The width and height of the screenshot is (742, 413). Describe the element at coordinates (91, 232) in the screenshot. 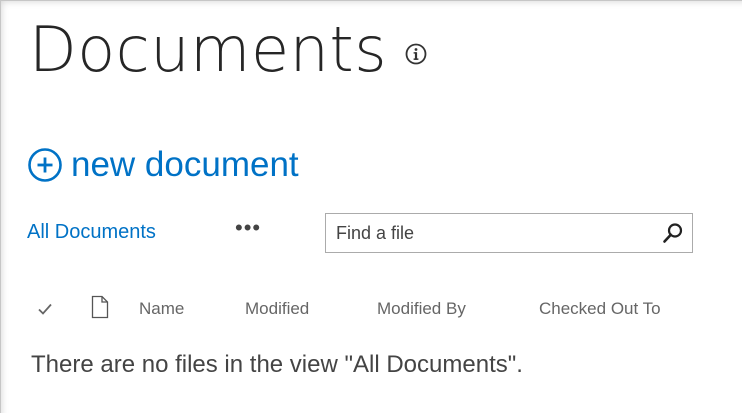

I see `view-link-all-documents: All Documents` at that location.